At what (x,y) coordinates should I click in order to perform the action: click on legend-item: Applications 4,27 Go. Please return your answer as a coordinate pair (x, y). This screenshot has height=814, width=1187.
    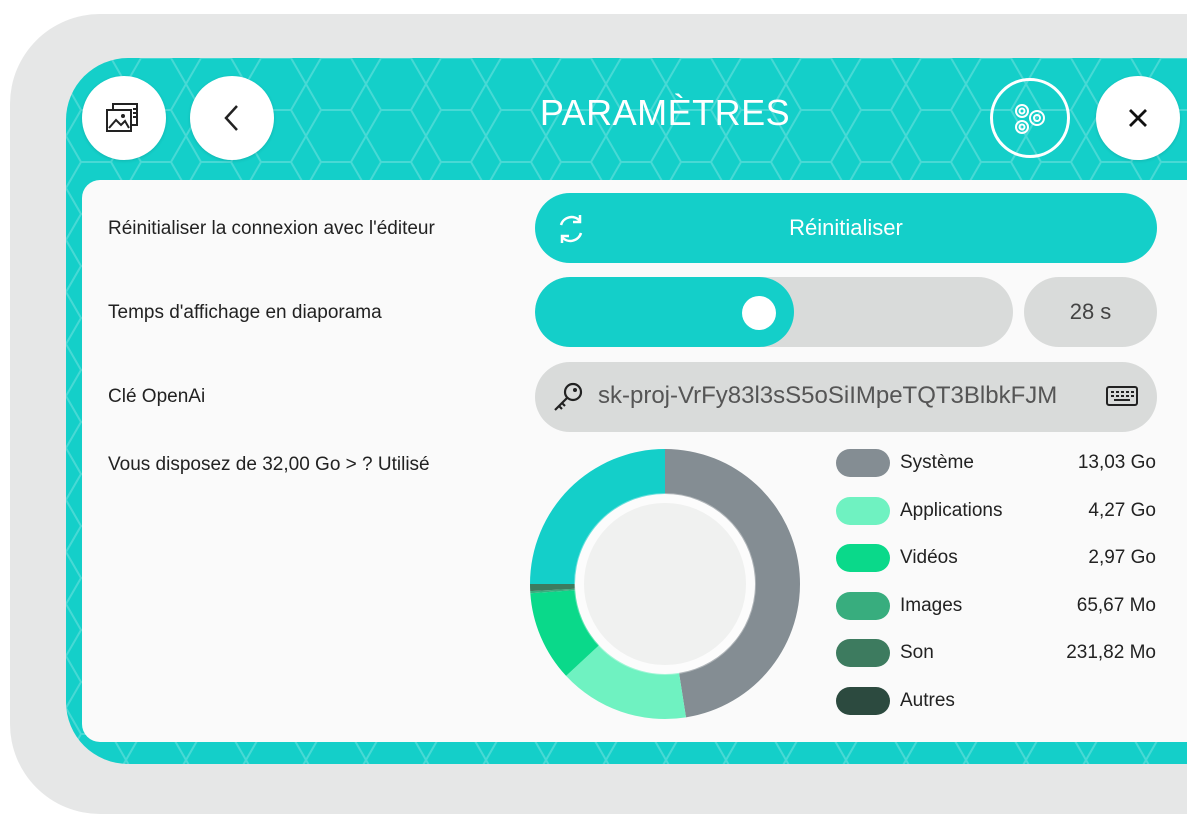
    Looking at the image, I should click on (996, 510).